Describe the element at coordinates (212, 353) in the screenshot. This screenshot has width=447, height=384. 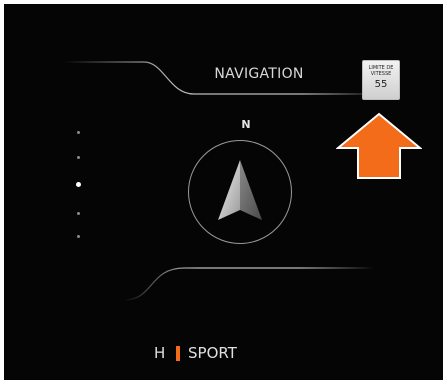
I see `drive-mode-label: SPORT` at that location.